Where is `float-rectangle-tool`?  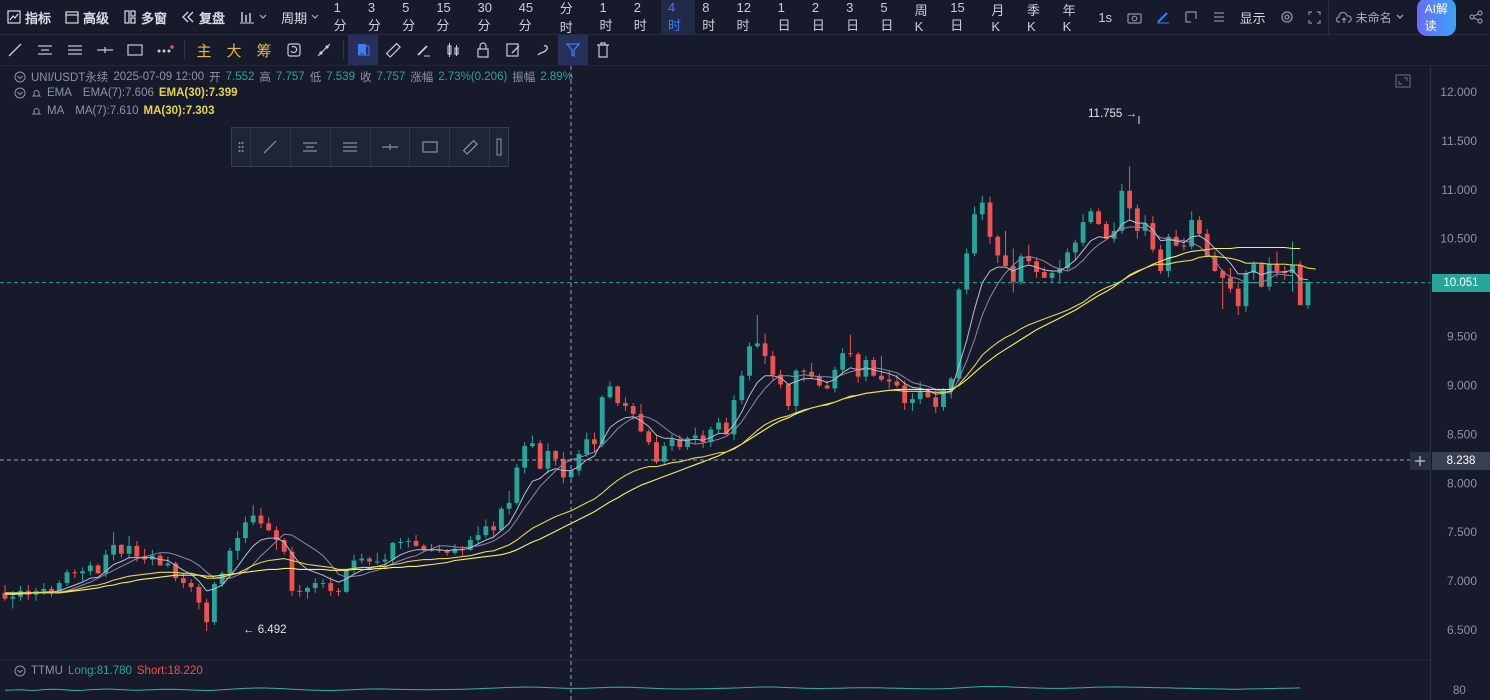
float-rectangle-tool is located at coordinates (430, 147).